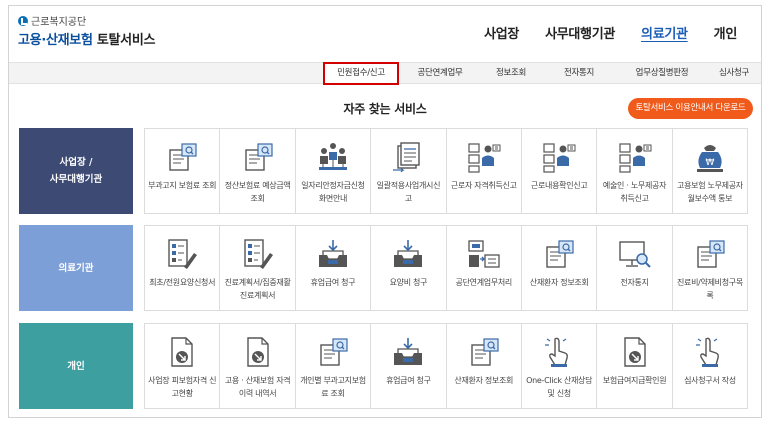  I want to click on logo-service: 토탈서비스, so click(126, 40).